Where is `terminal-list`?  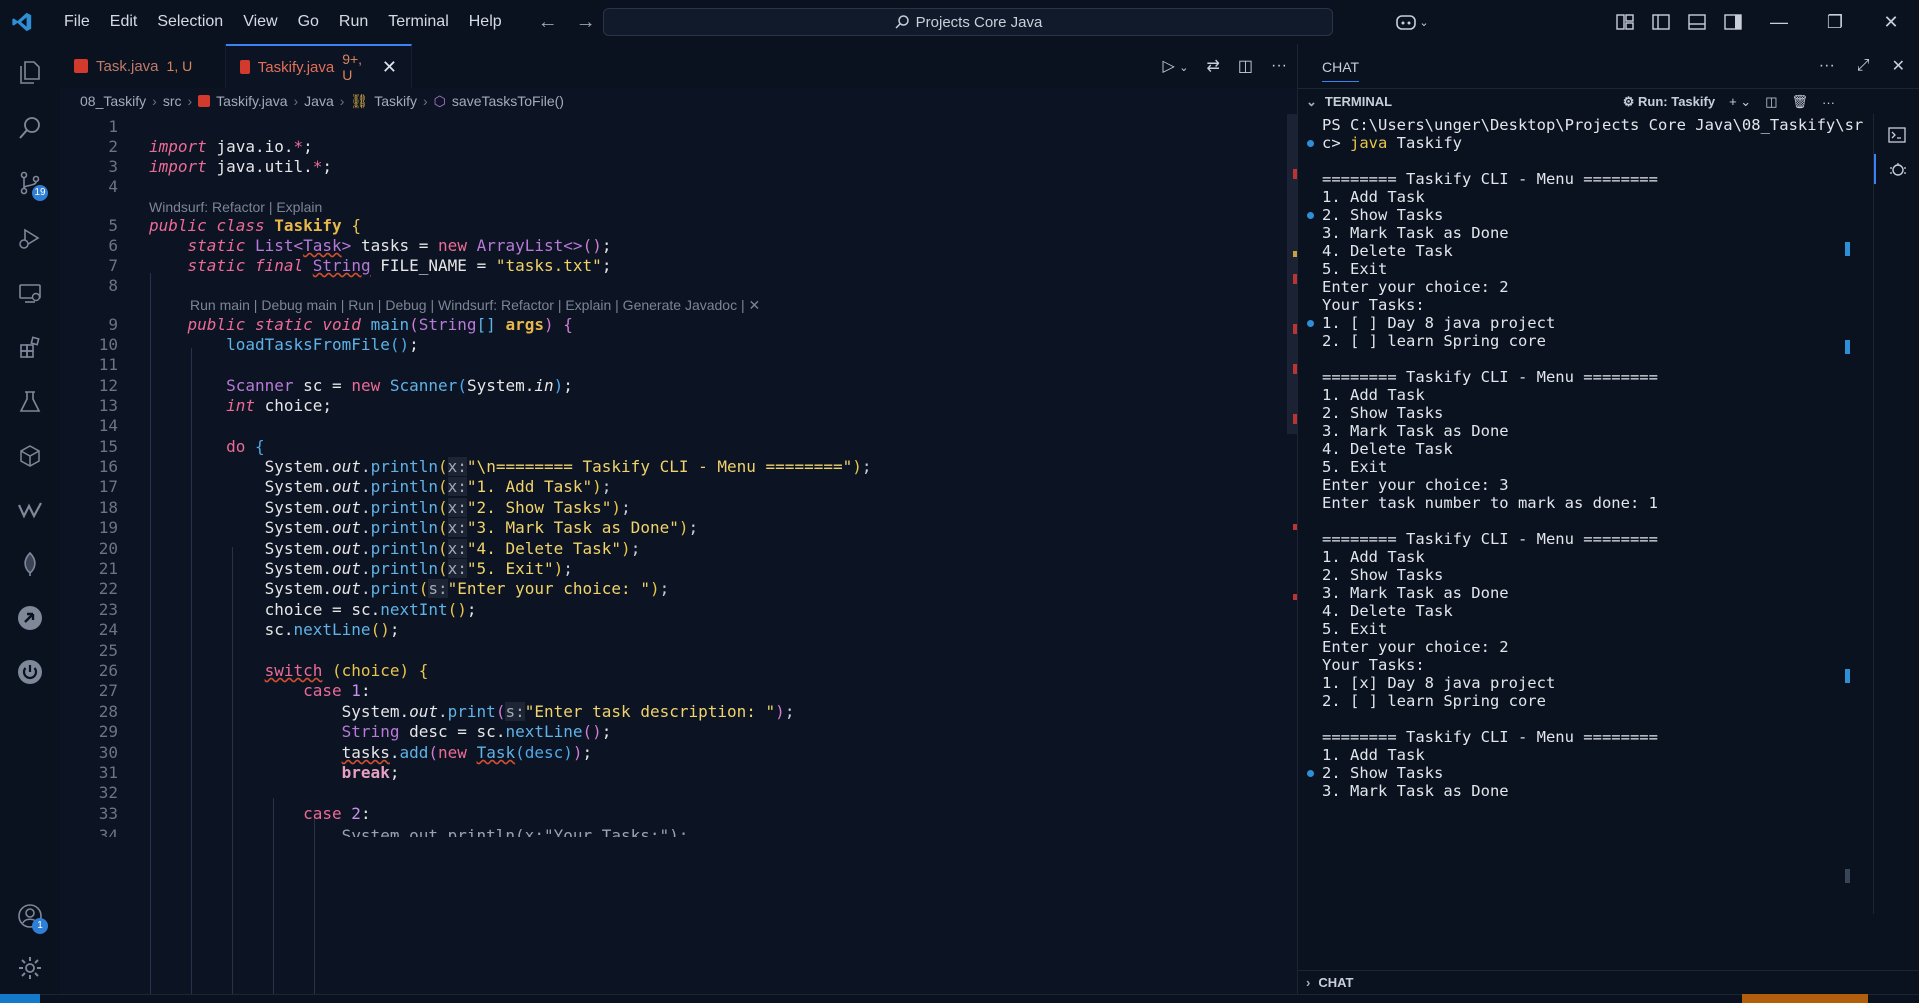 terminal-list is located at coordinates (1896, 514).